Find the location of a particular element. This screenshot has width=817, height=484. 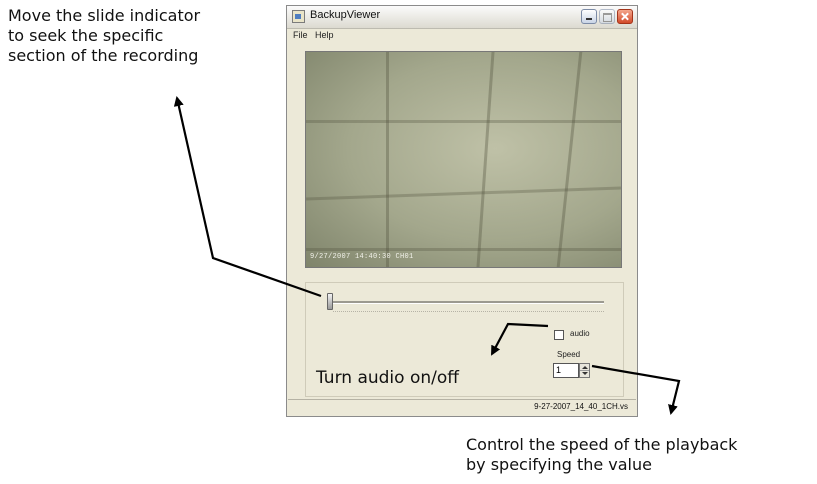

arrow-seek is located at coordinates (247, 197).